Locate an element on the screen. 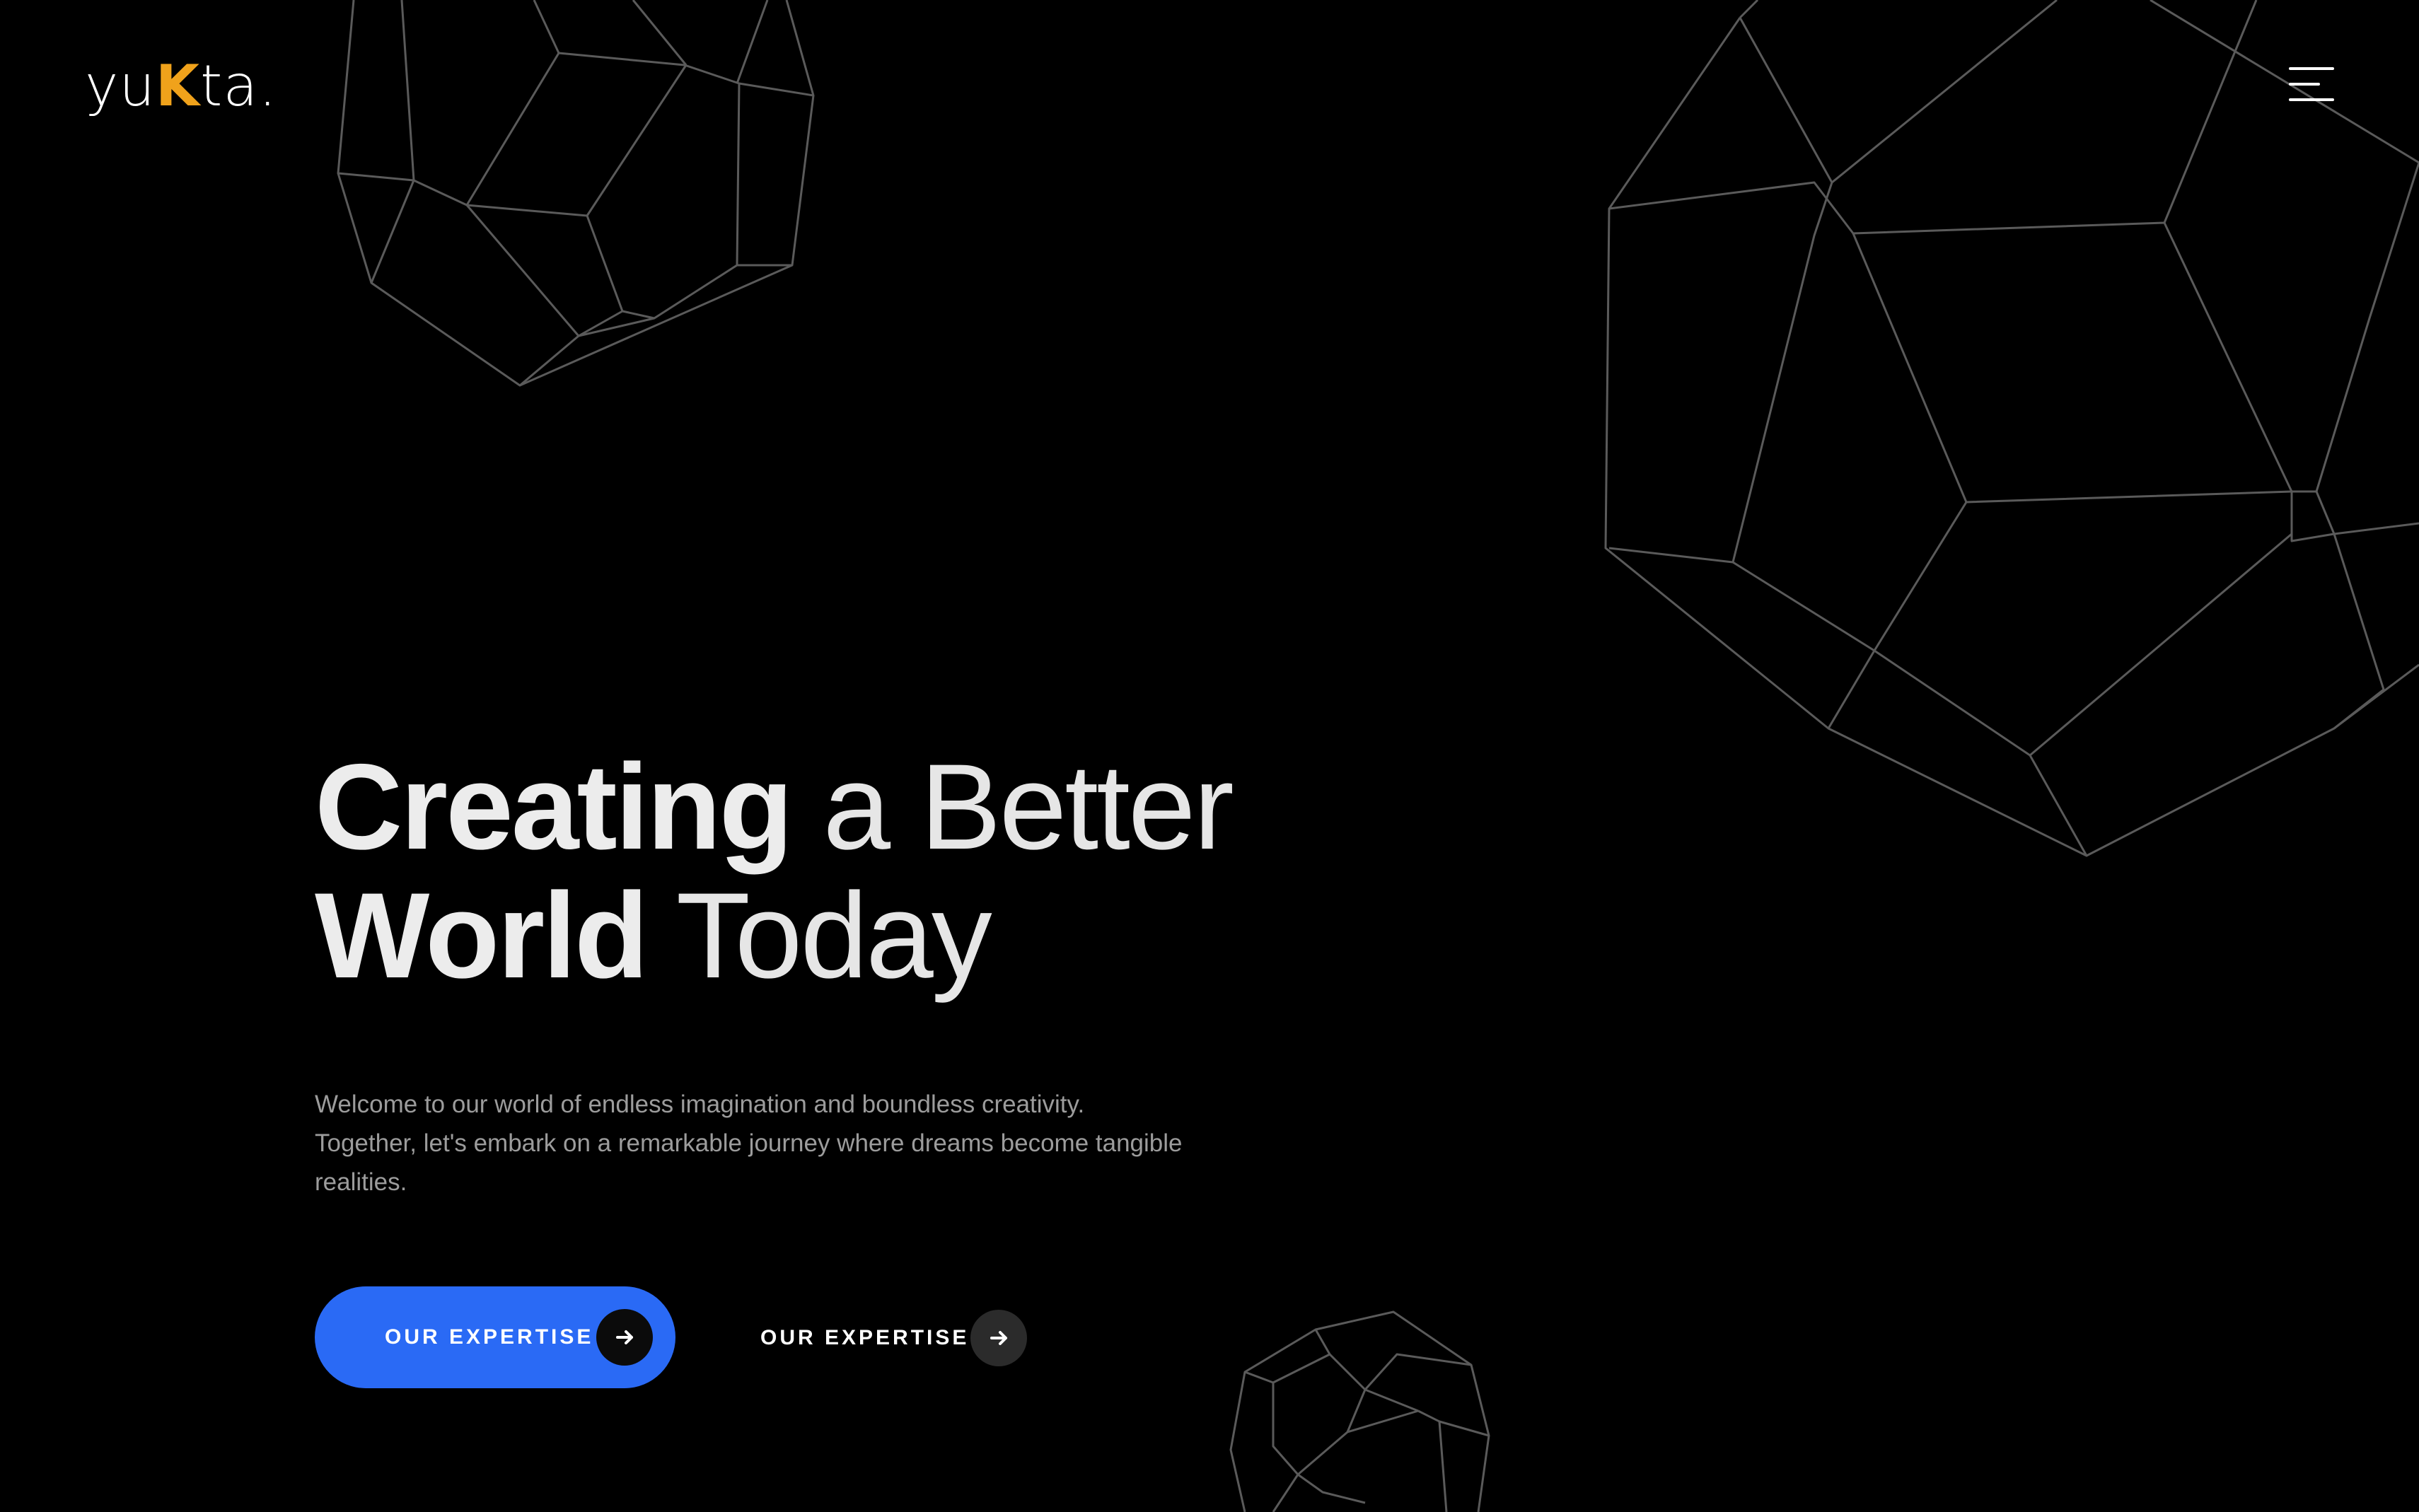 This screenshot has width=2419, height=1512. logo-text-prefix: yu is located at coordinates (121, 86).